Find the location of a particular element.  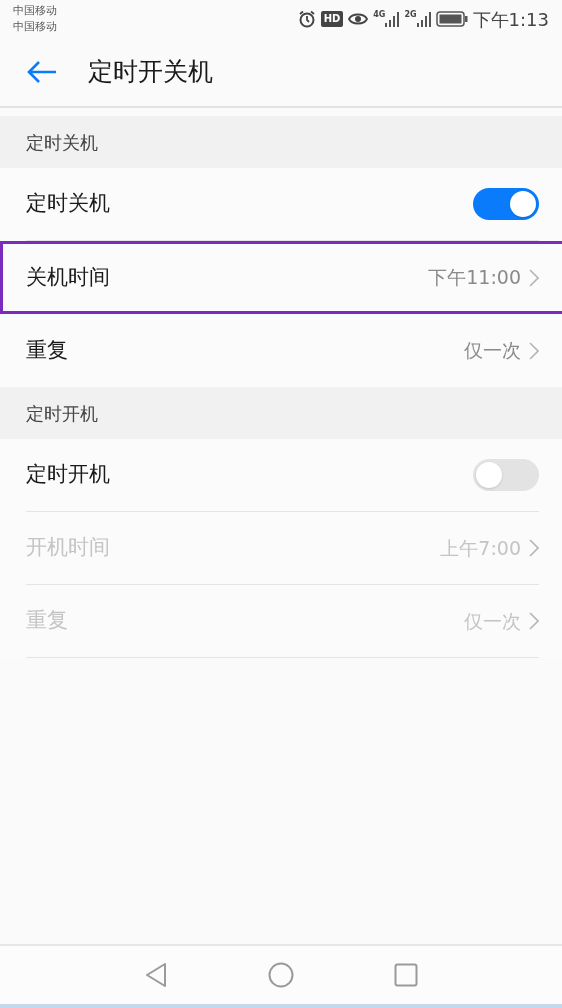

battery-icon is located at coordinates (451, 19).